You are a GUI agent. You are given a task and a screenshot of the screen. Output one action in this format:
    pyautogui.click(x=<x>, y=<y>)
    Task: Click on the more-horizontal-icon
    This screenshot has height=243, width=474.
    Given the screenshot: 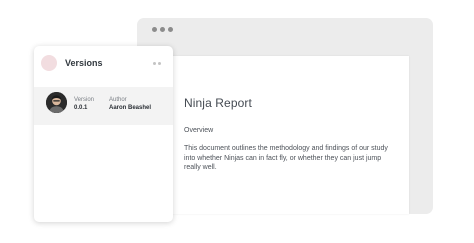 What is the action you would take?
    pyautogui.click(x=157, y=63)
    